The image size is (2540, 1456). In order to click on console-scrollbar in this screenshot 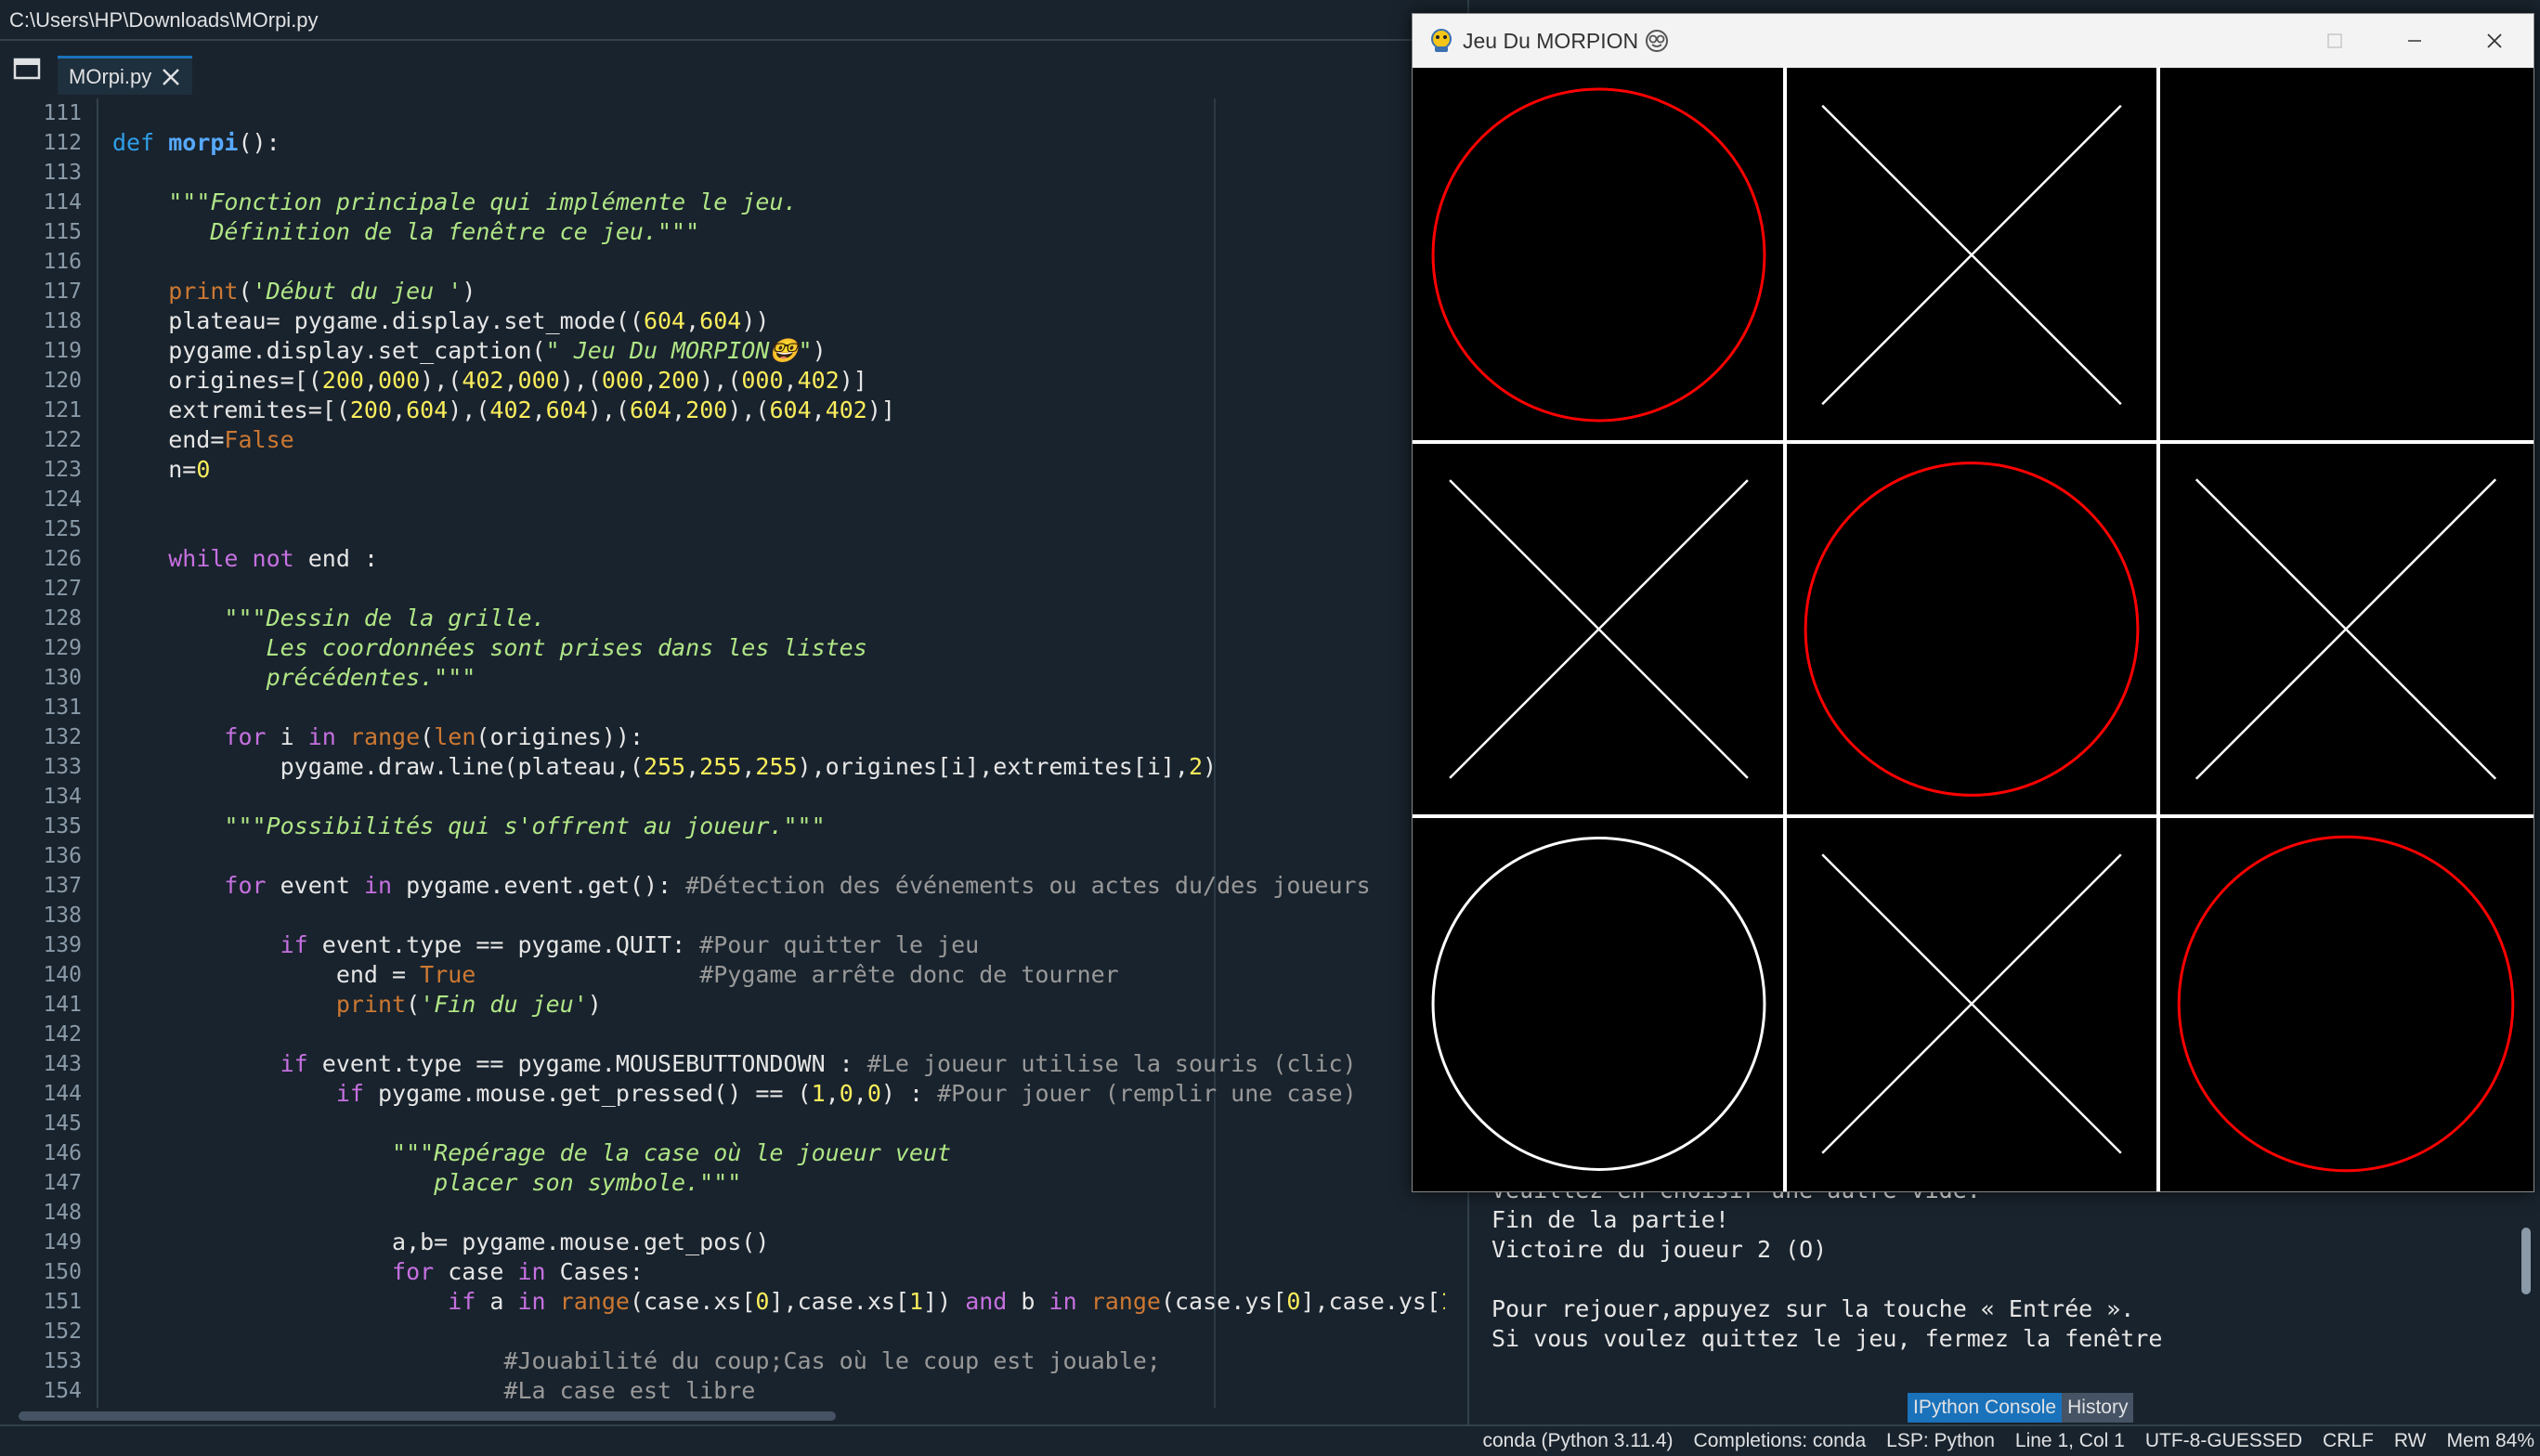, I will do `click(2526, 1261)`.